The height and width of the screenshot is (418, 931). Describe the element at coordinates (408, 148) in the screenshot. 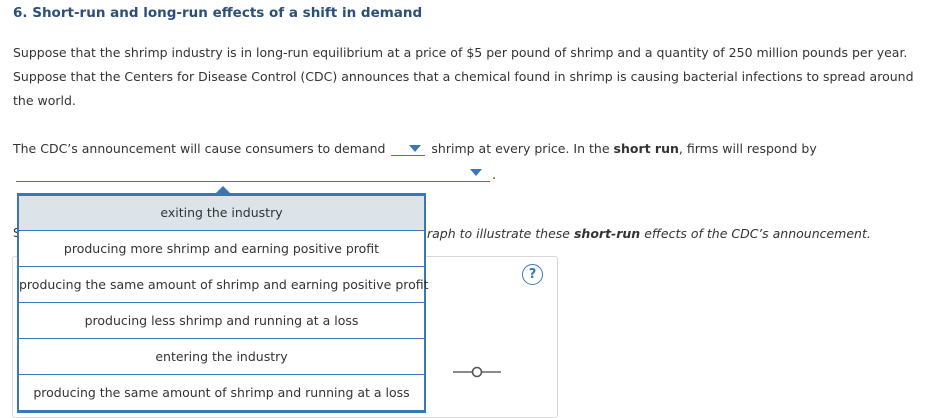

I see `demand-dropdown` at that location.